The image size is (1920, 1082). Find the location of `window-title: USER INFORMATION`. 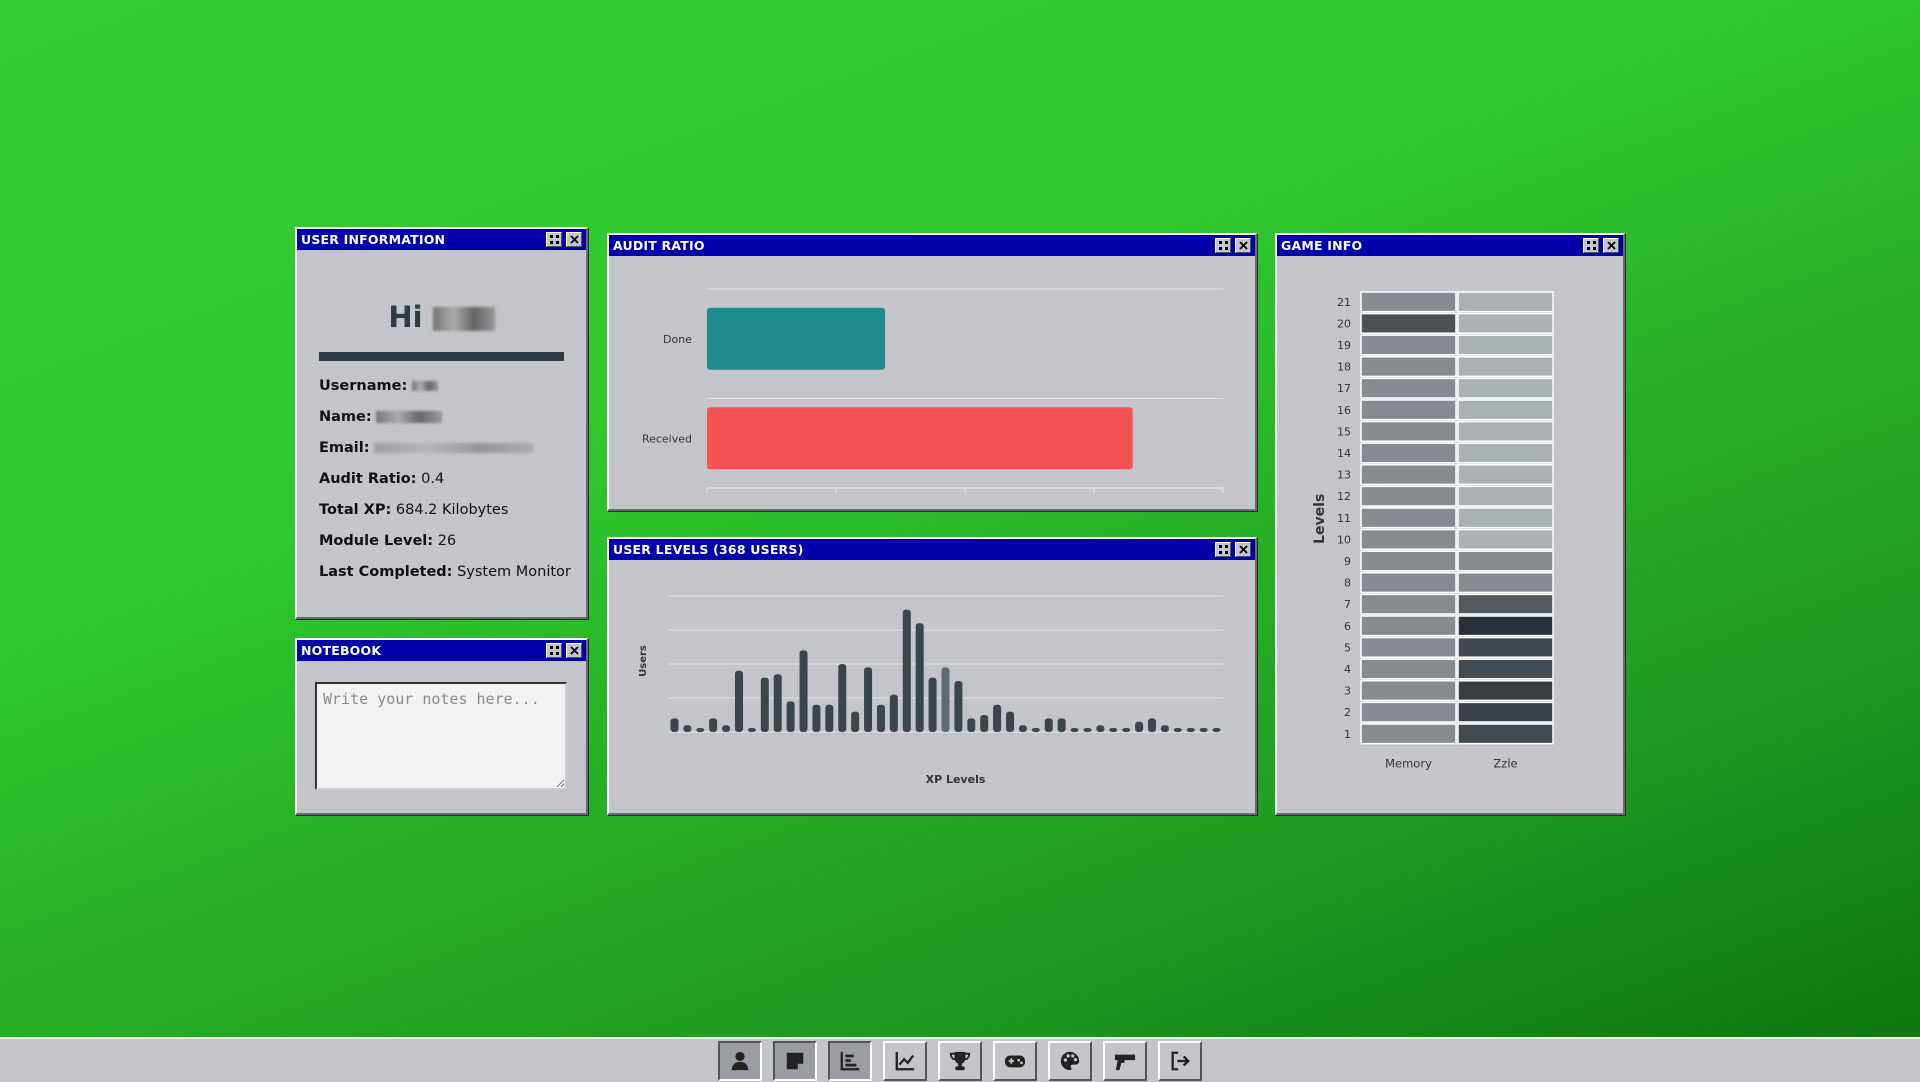

window-title: USER INFORMATION is located at coordinates (373, 239).